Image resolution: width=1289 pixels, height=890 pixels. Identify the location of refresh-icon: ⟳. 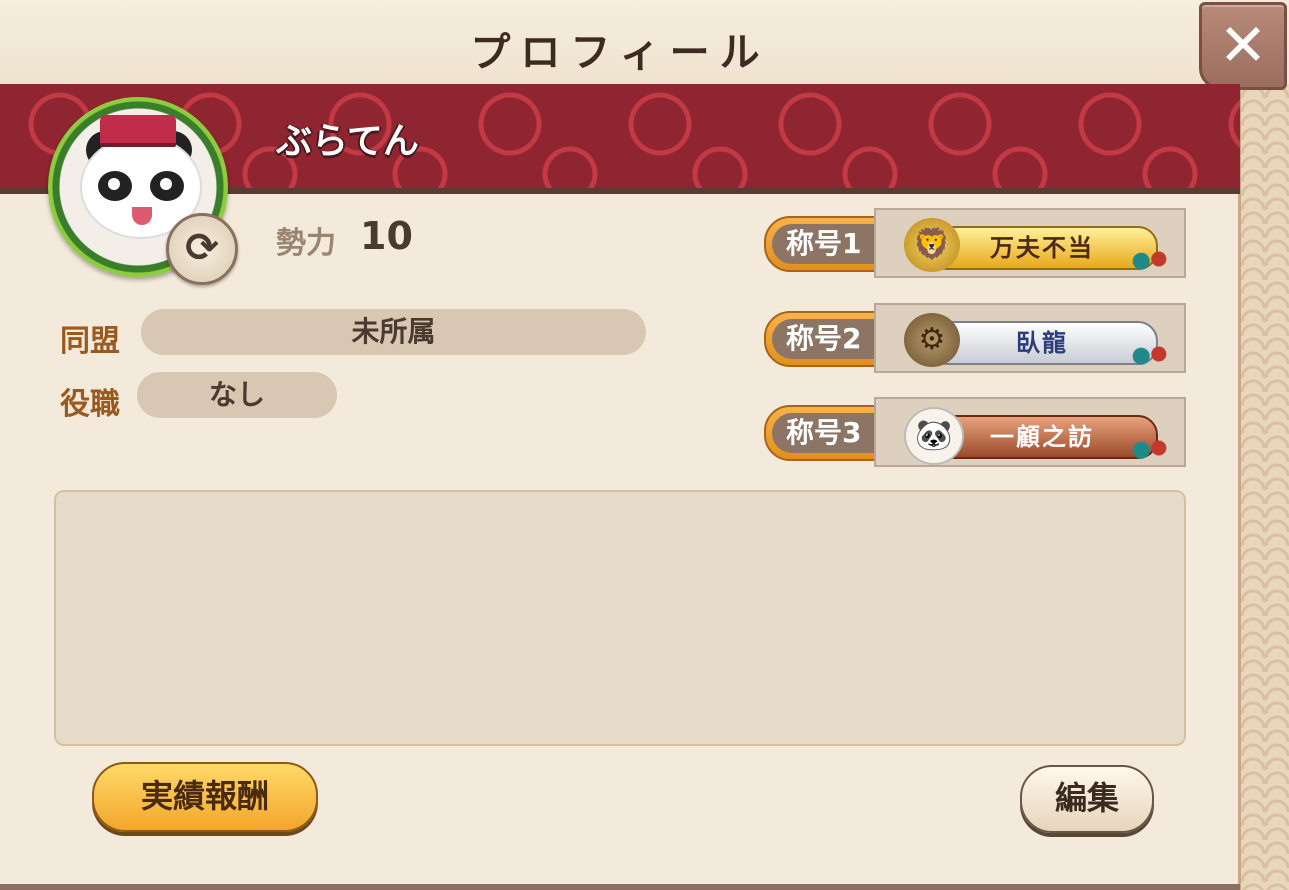
(202, 248).